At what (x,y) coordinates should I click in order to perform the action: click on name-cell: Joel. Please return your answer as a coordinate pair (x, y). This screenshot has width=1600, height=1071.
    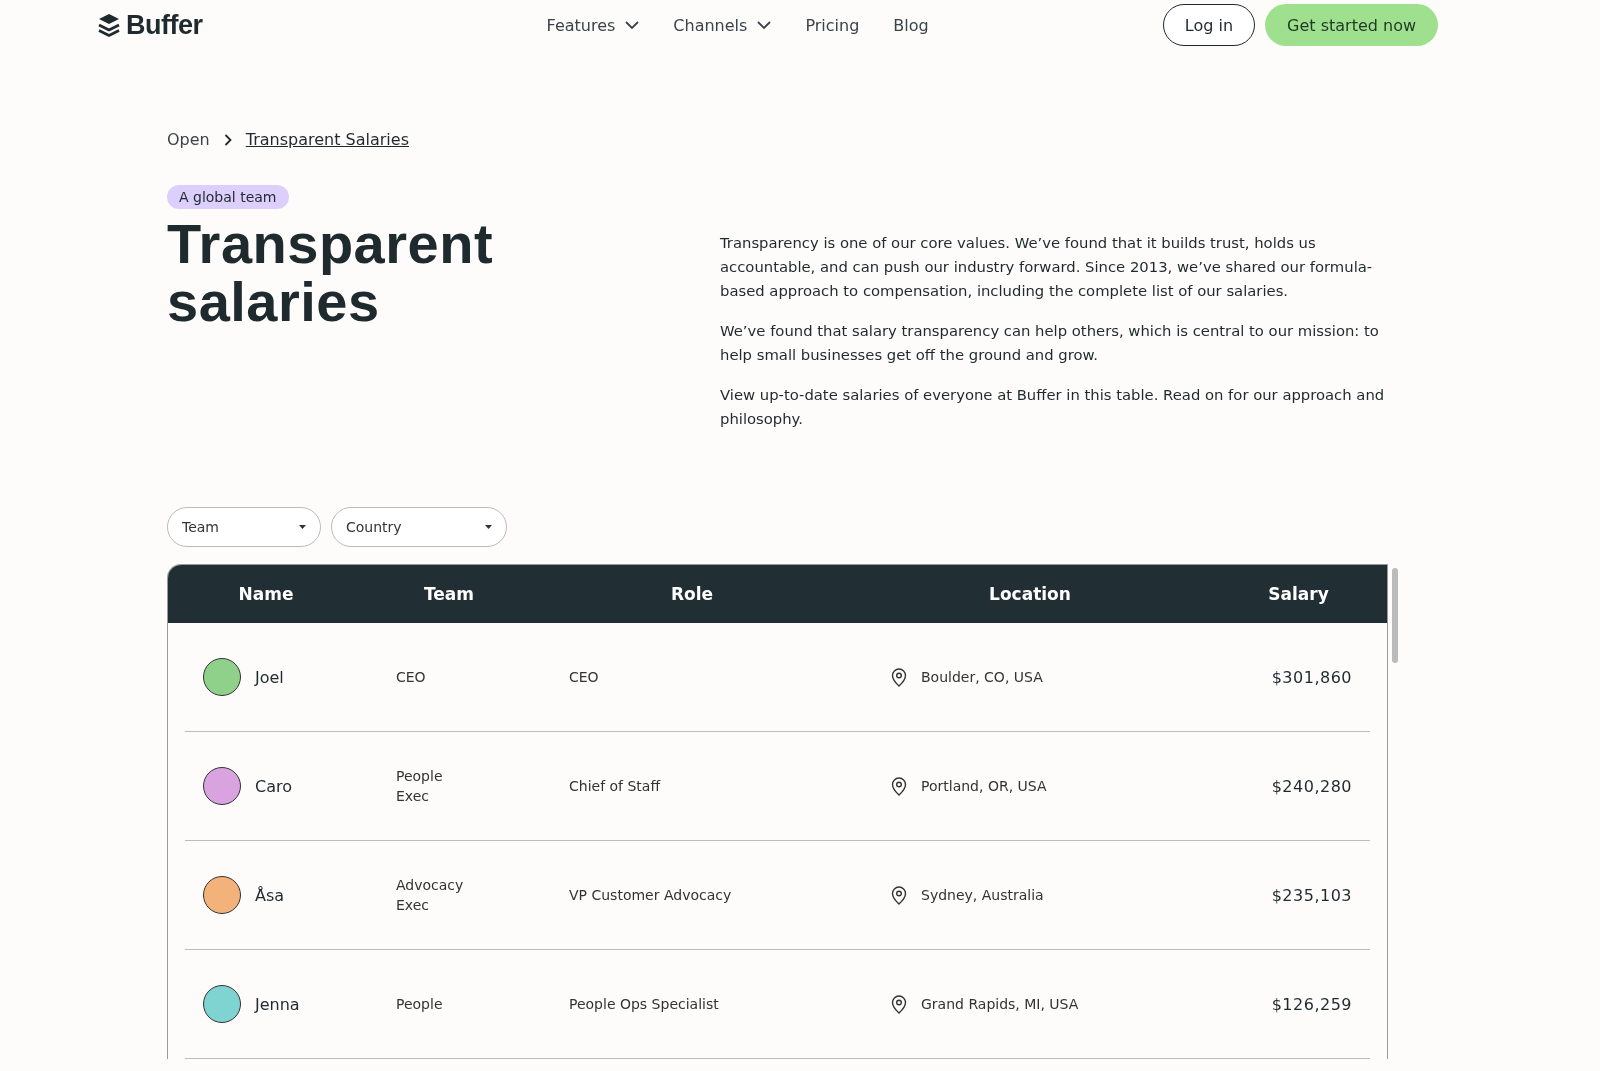
    Looking at the image, I should click on (269, 677).